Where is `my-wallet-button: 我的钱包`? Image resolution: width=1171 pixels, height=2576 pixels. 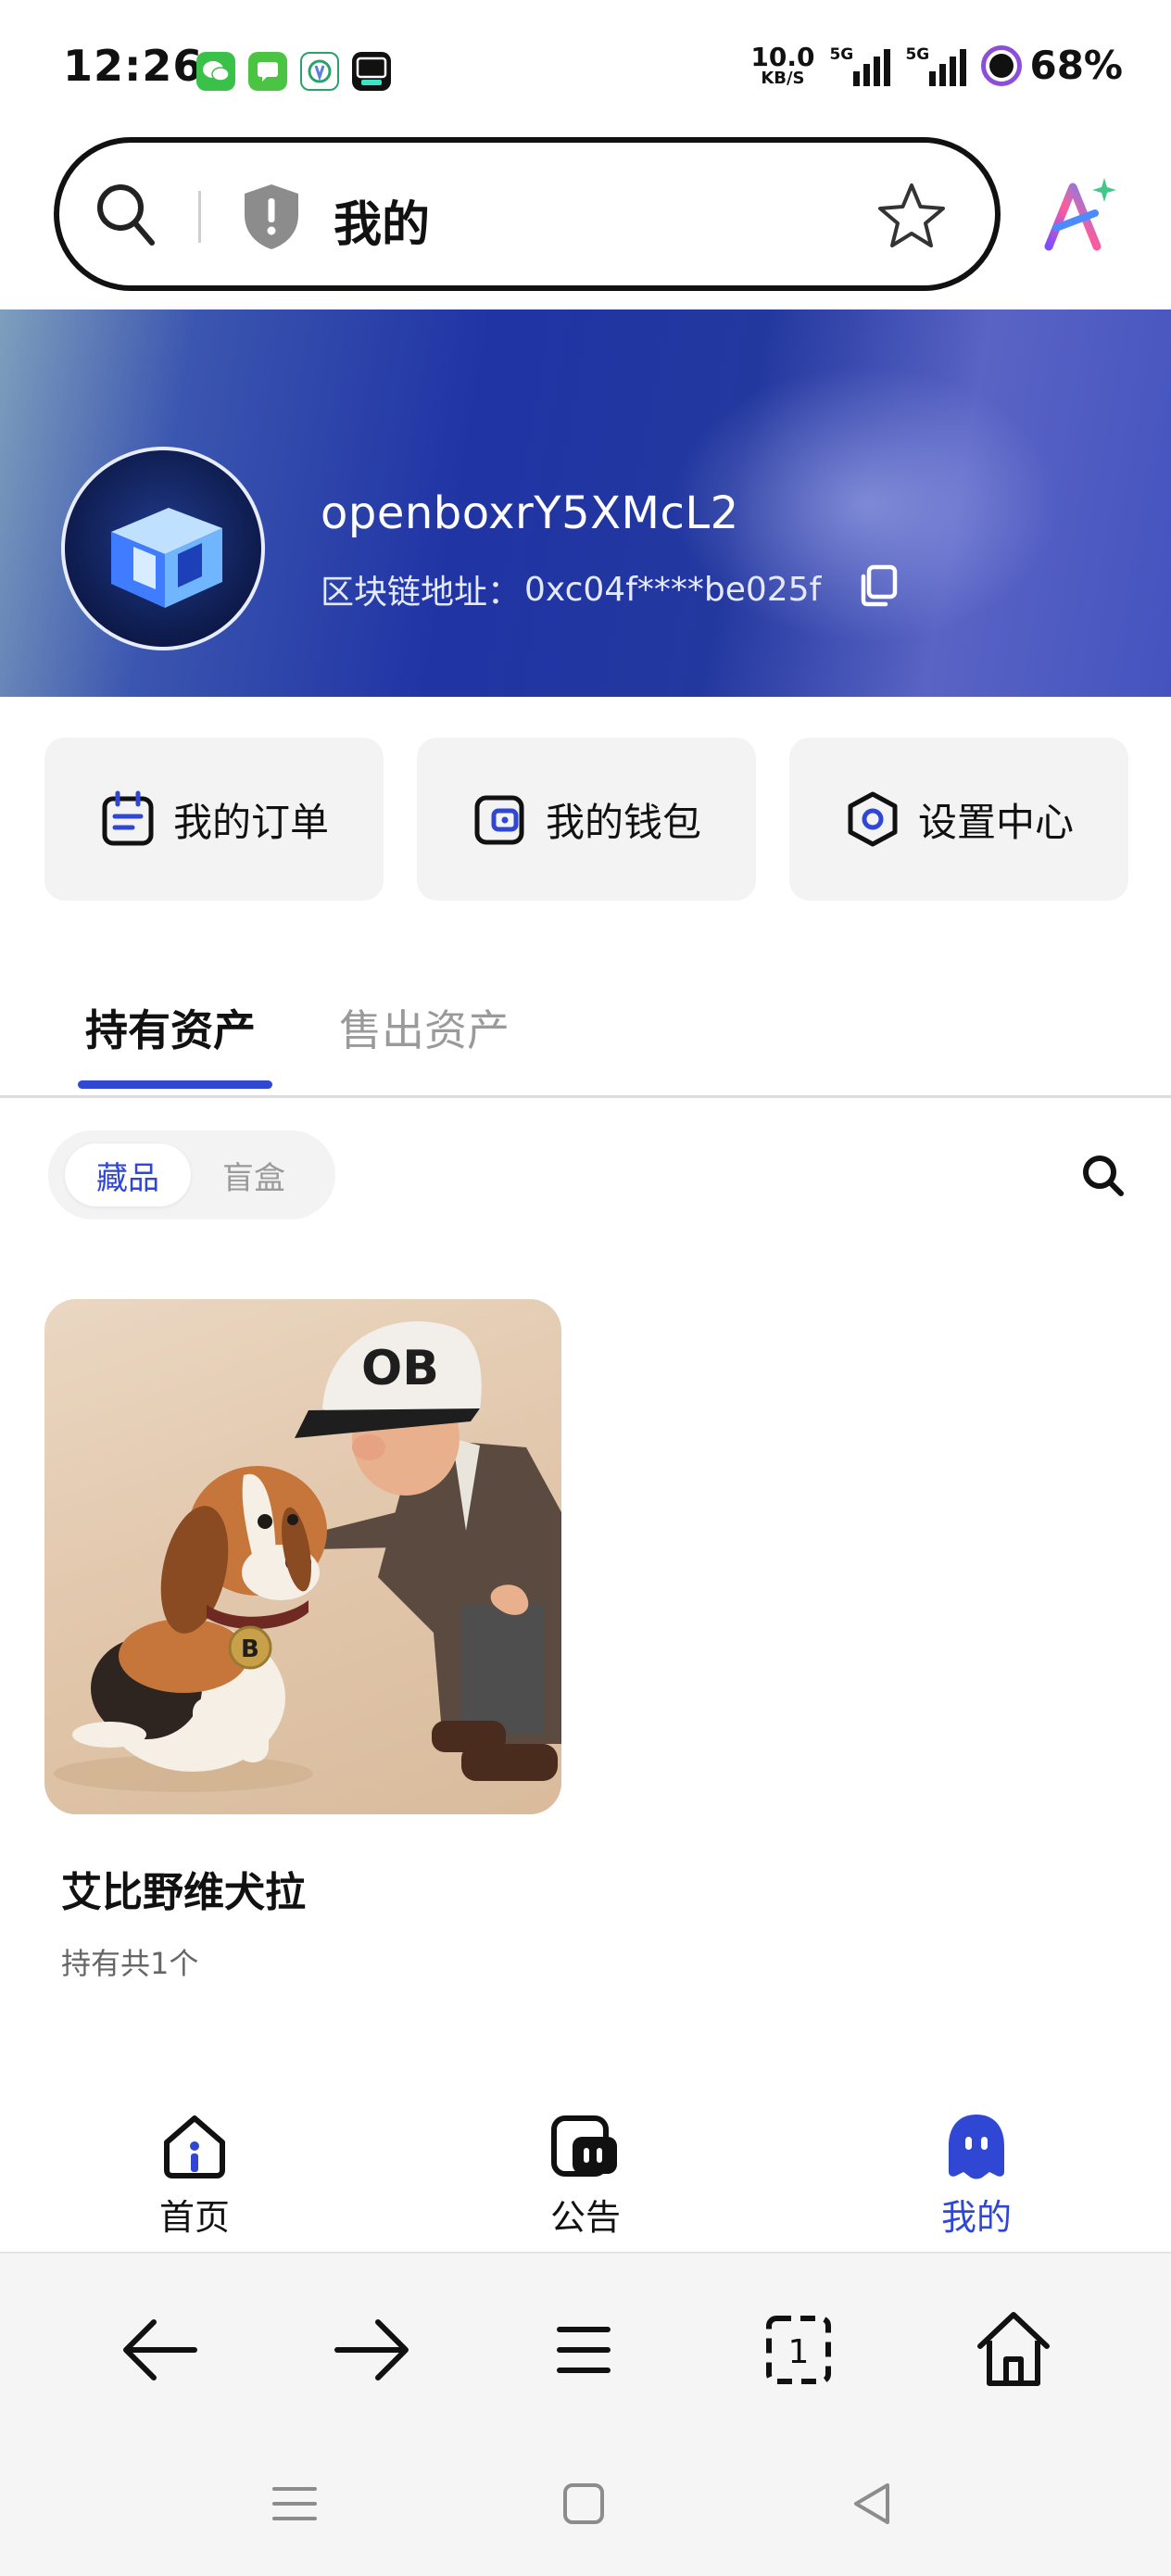
my-wallet-button: 我的钱包 is located at coordinates (587, 819).